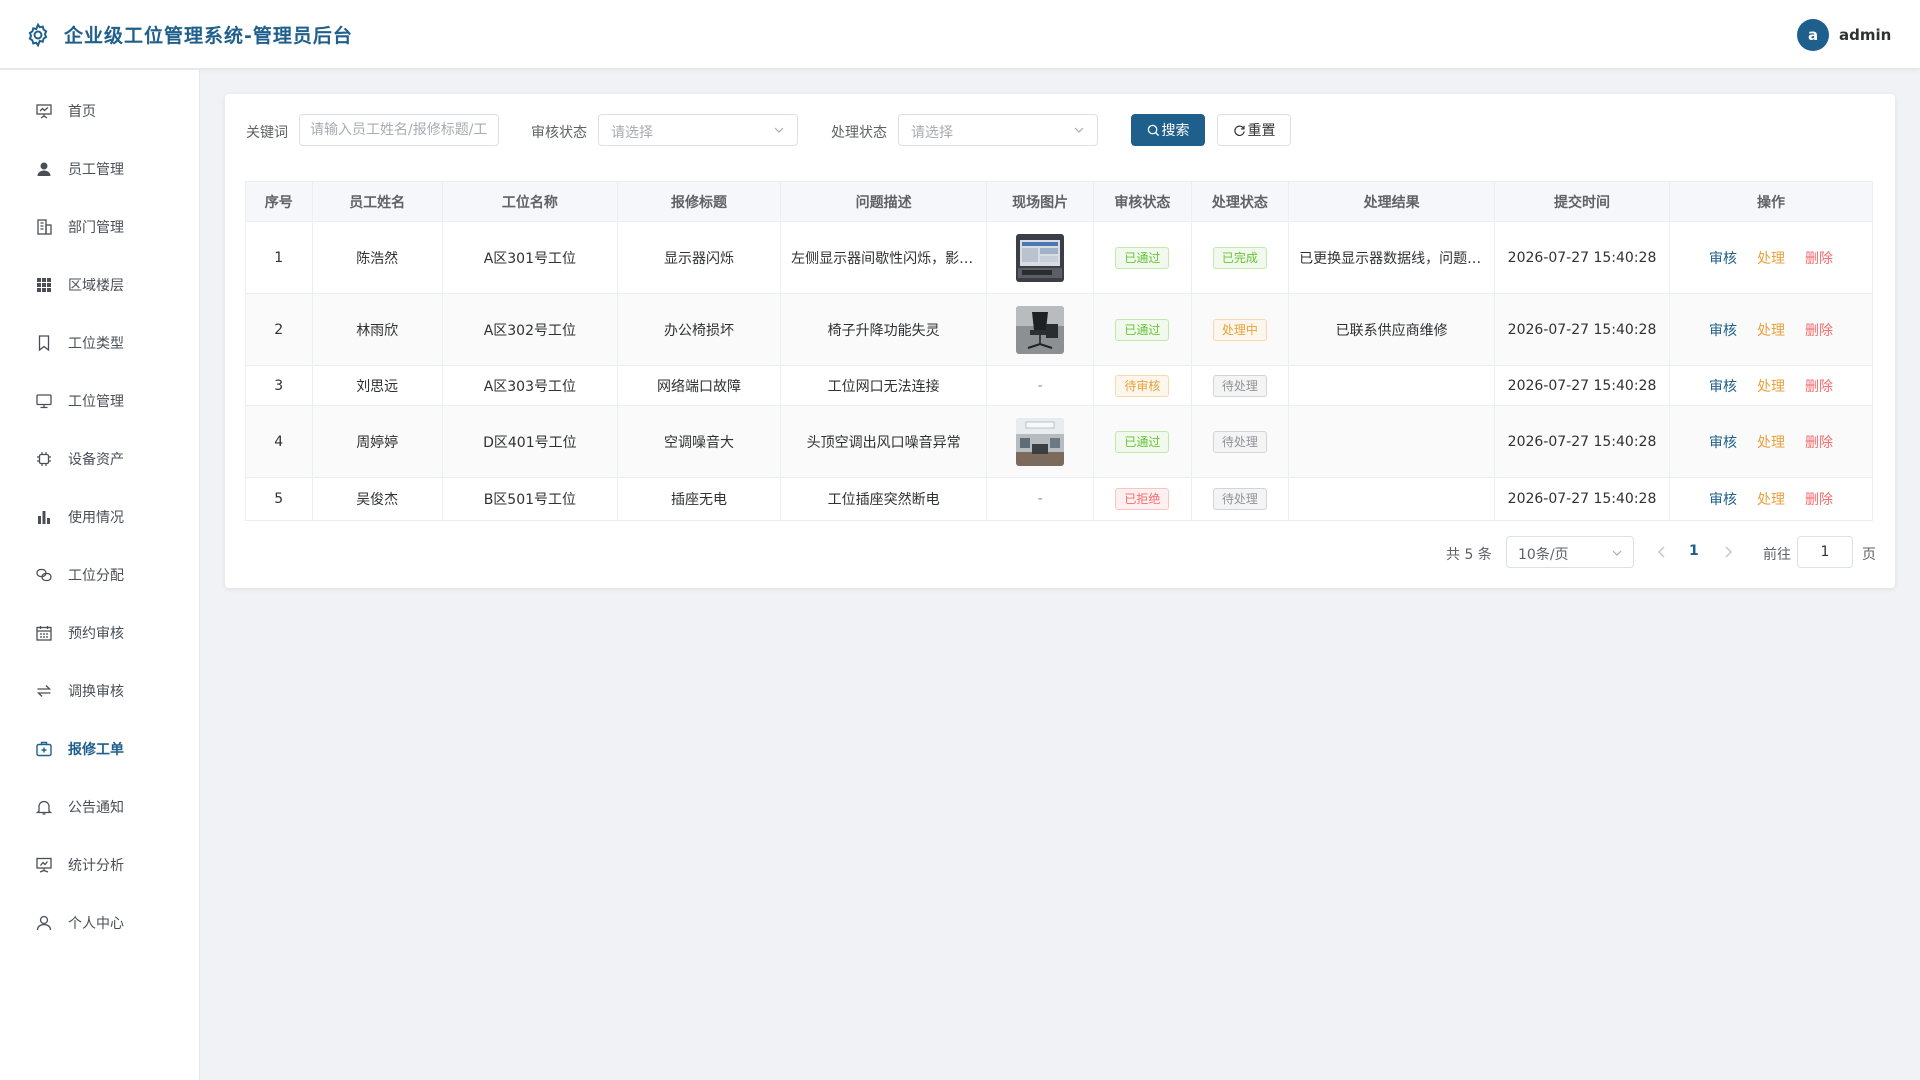 The image size is (1920, 1080). Describe the element at coordinates (1142, 441) in the screenshot. I see `audit-status-badge: 已通过` at that location.